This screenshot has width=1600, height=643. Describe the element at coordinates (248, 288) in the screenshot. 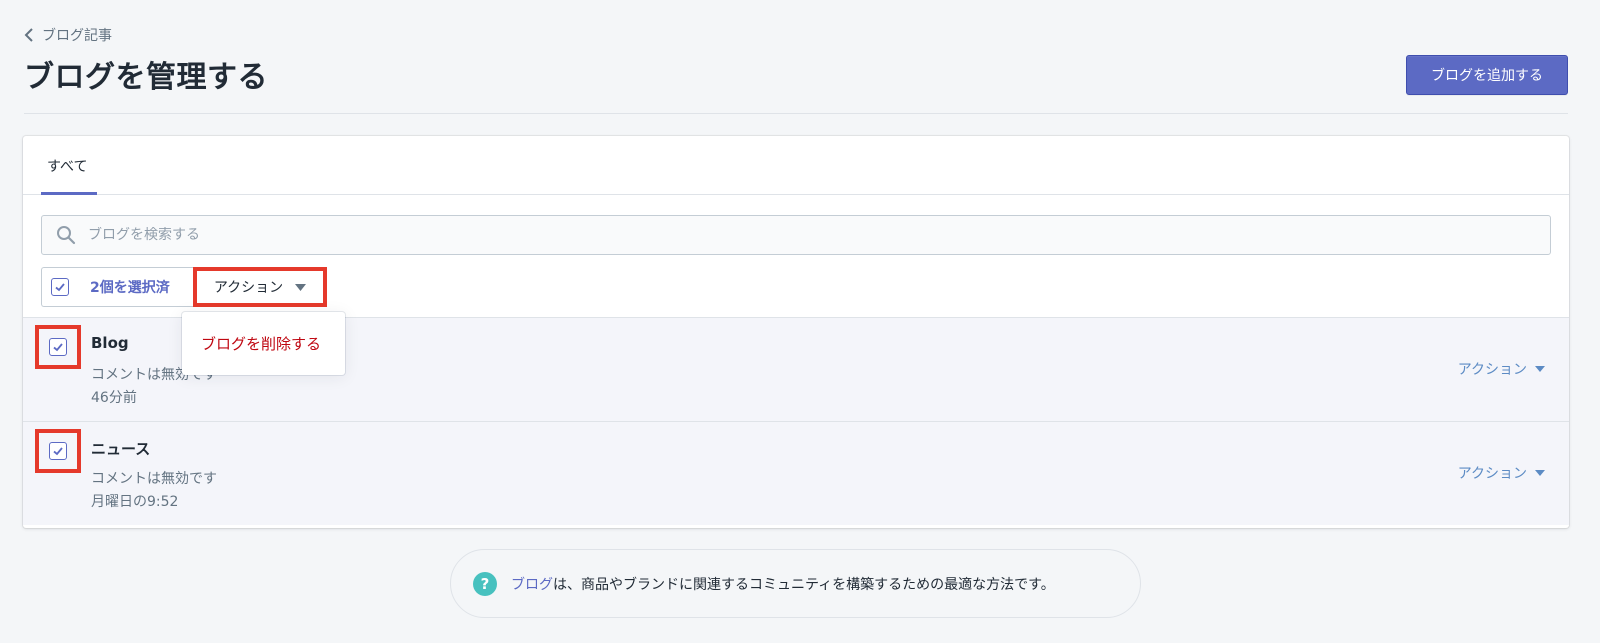

I see `bulk-action-label: アクション` at that location.